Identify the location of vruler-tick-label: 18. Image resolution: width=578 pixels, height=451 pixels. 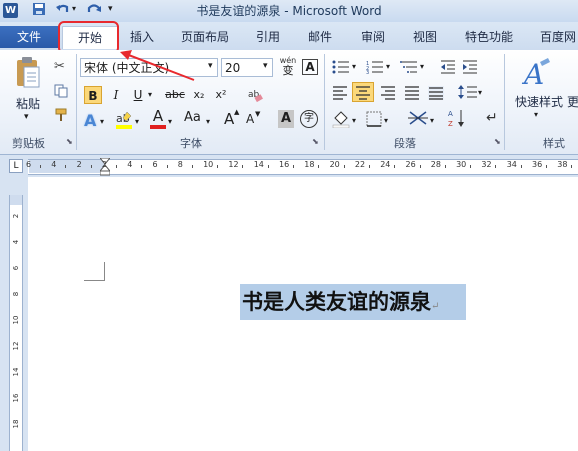
(16, 424).